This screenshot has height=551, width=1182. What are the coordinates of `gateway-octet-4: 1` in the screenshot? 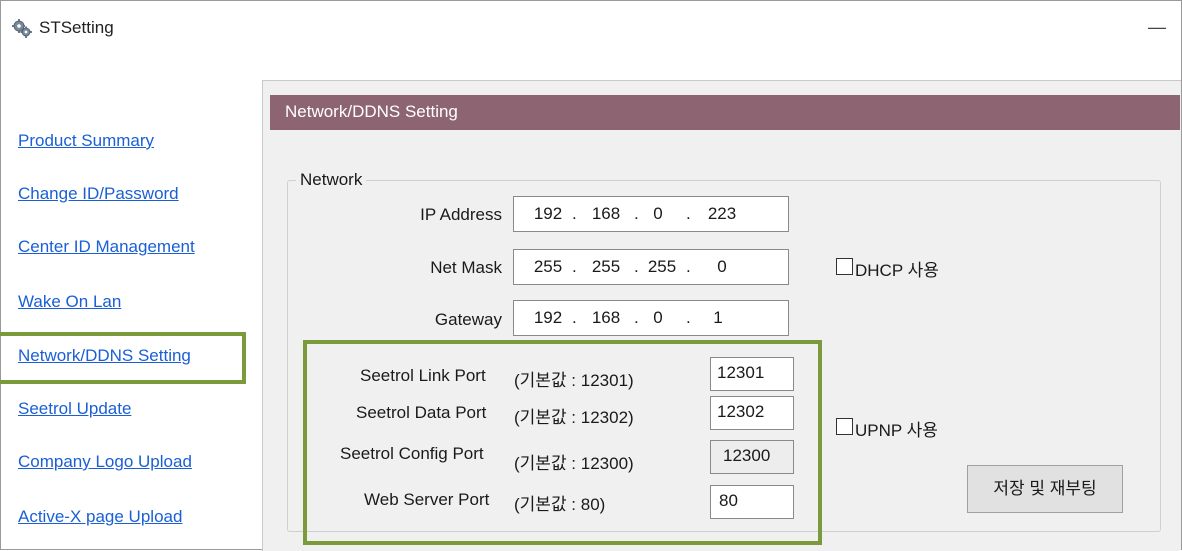 It's located at (718, 317).